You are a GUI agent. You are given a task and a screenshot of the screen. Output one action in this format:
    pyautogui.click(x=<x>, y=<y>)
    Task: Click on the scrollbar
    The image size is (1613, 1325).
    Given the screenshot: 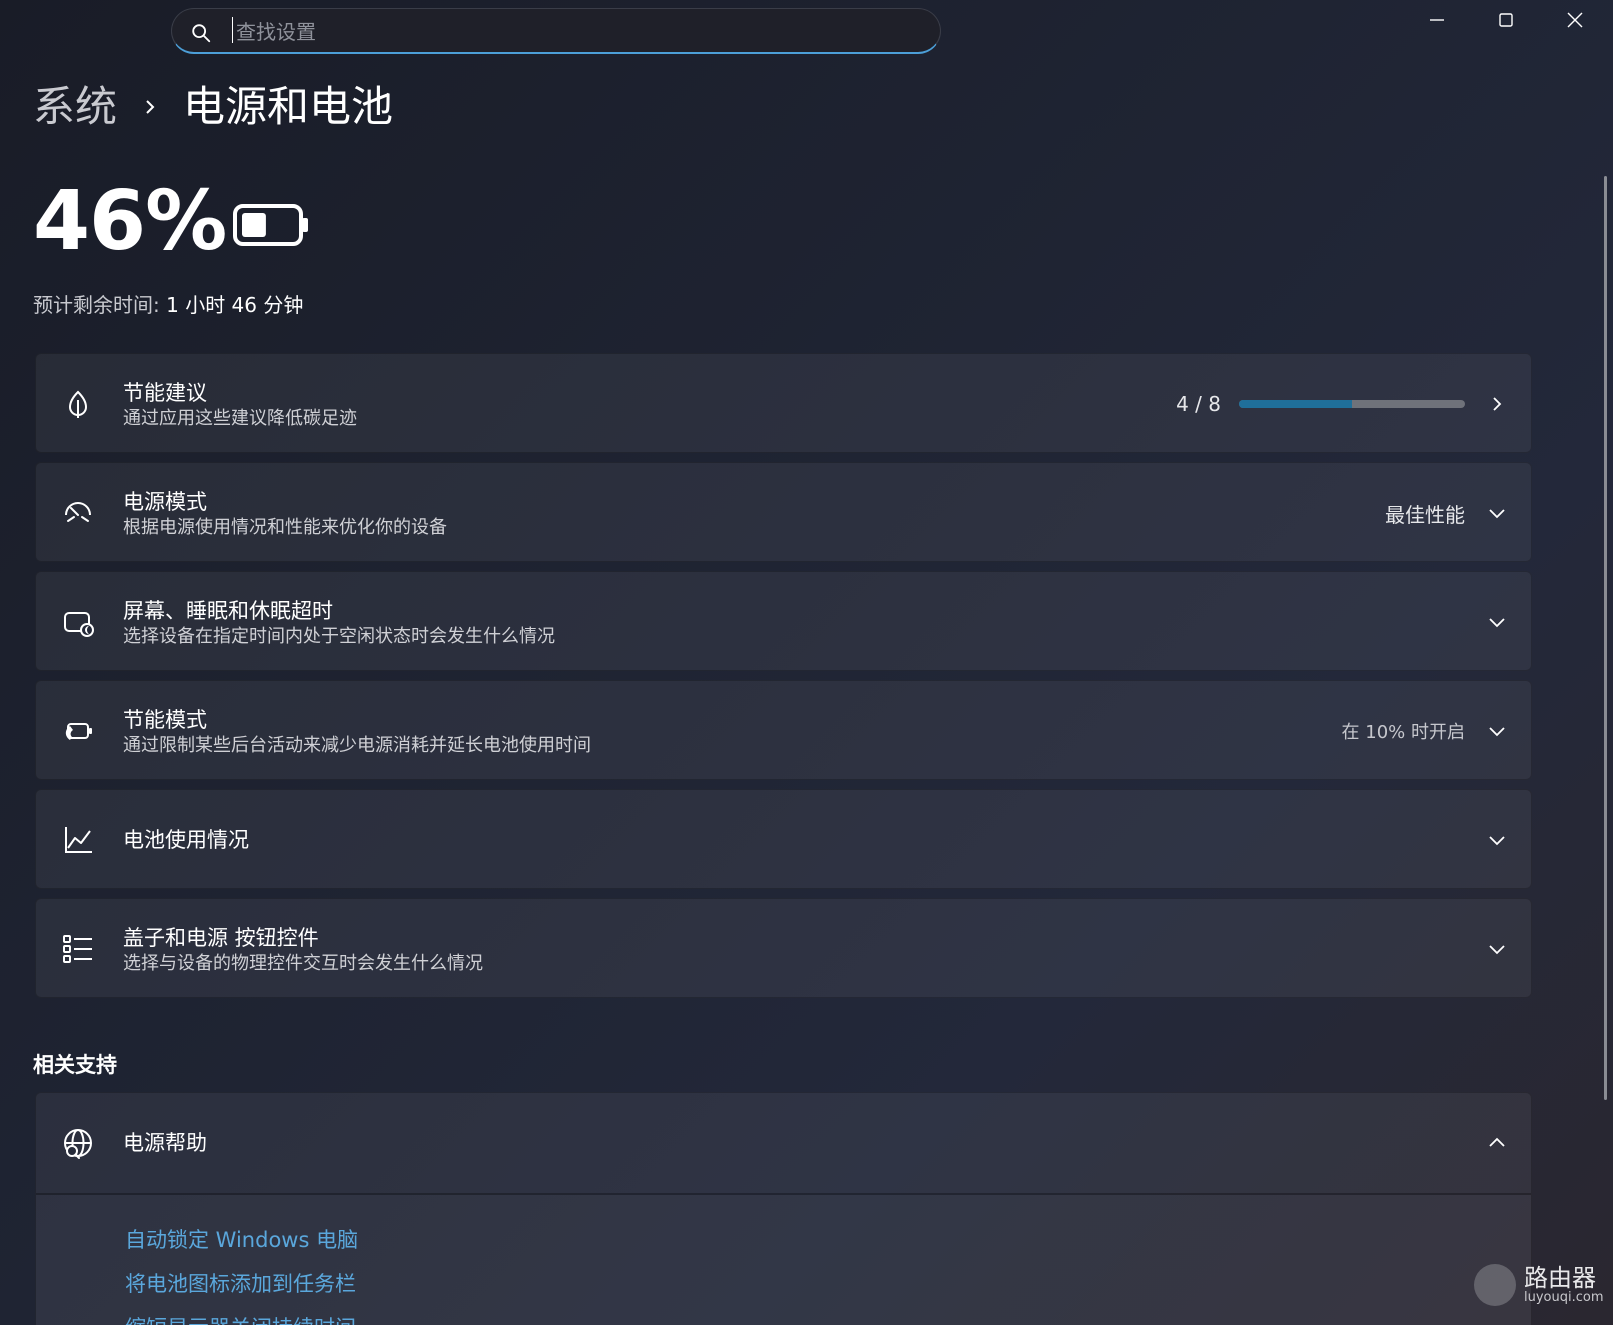 What is the action you would take?
    pyautogui.click(x=1606, y=662)
    